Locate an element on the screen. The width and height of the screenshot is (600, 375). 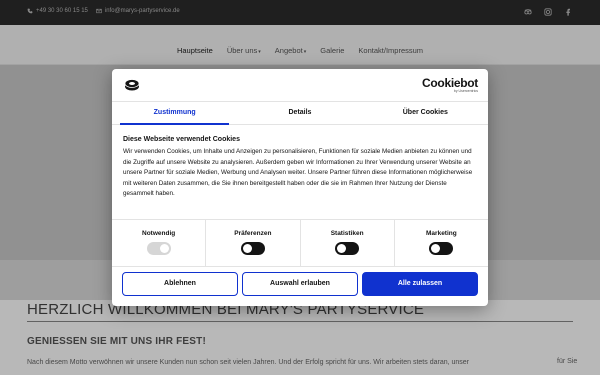
toggle-necessary: Notwendig is located at coordinates (159, 243).